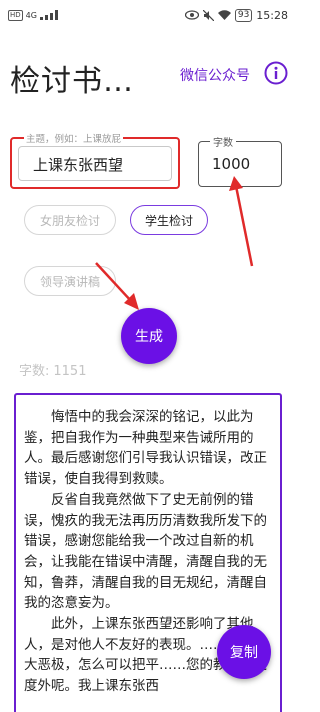  What do you see at coordinates (70, 220) in the screenshot?
I see `chip-girlfriend-apology: 女朋友检讨` at bounding box center [70, 220].